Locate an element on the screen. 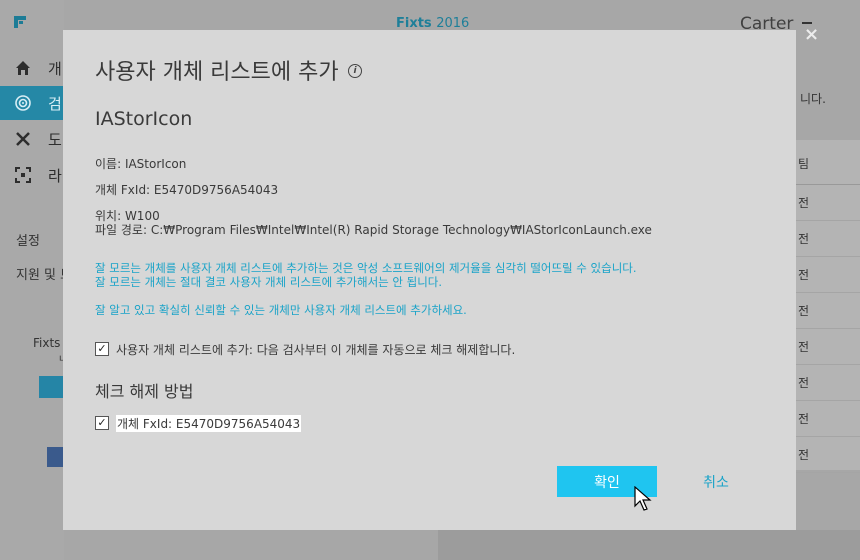 This screenshot has height=560, width=860. fxid-field: 개체 FxId: E5470D9756A54043 is located at coordinates (187, 190).